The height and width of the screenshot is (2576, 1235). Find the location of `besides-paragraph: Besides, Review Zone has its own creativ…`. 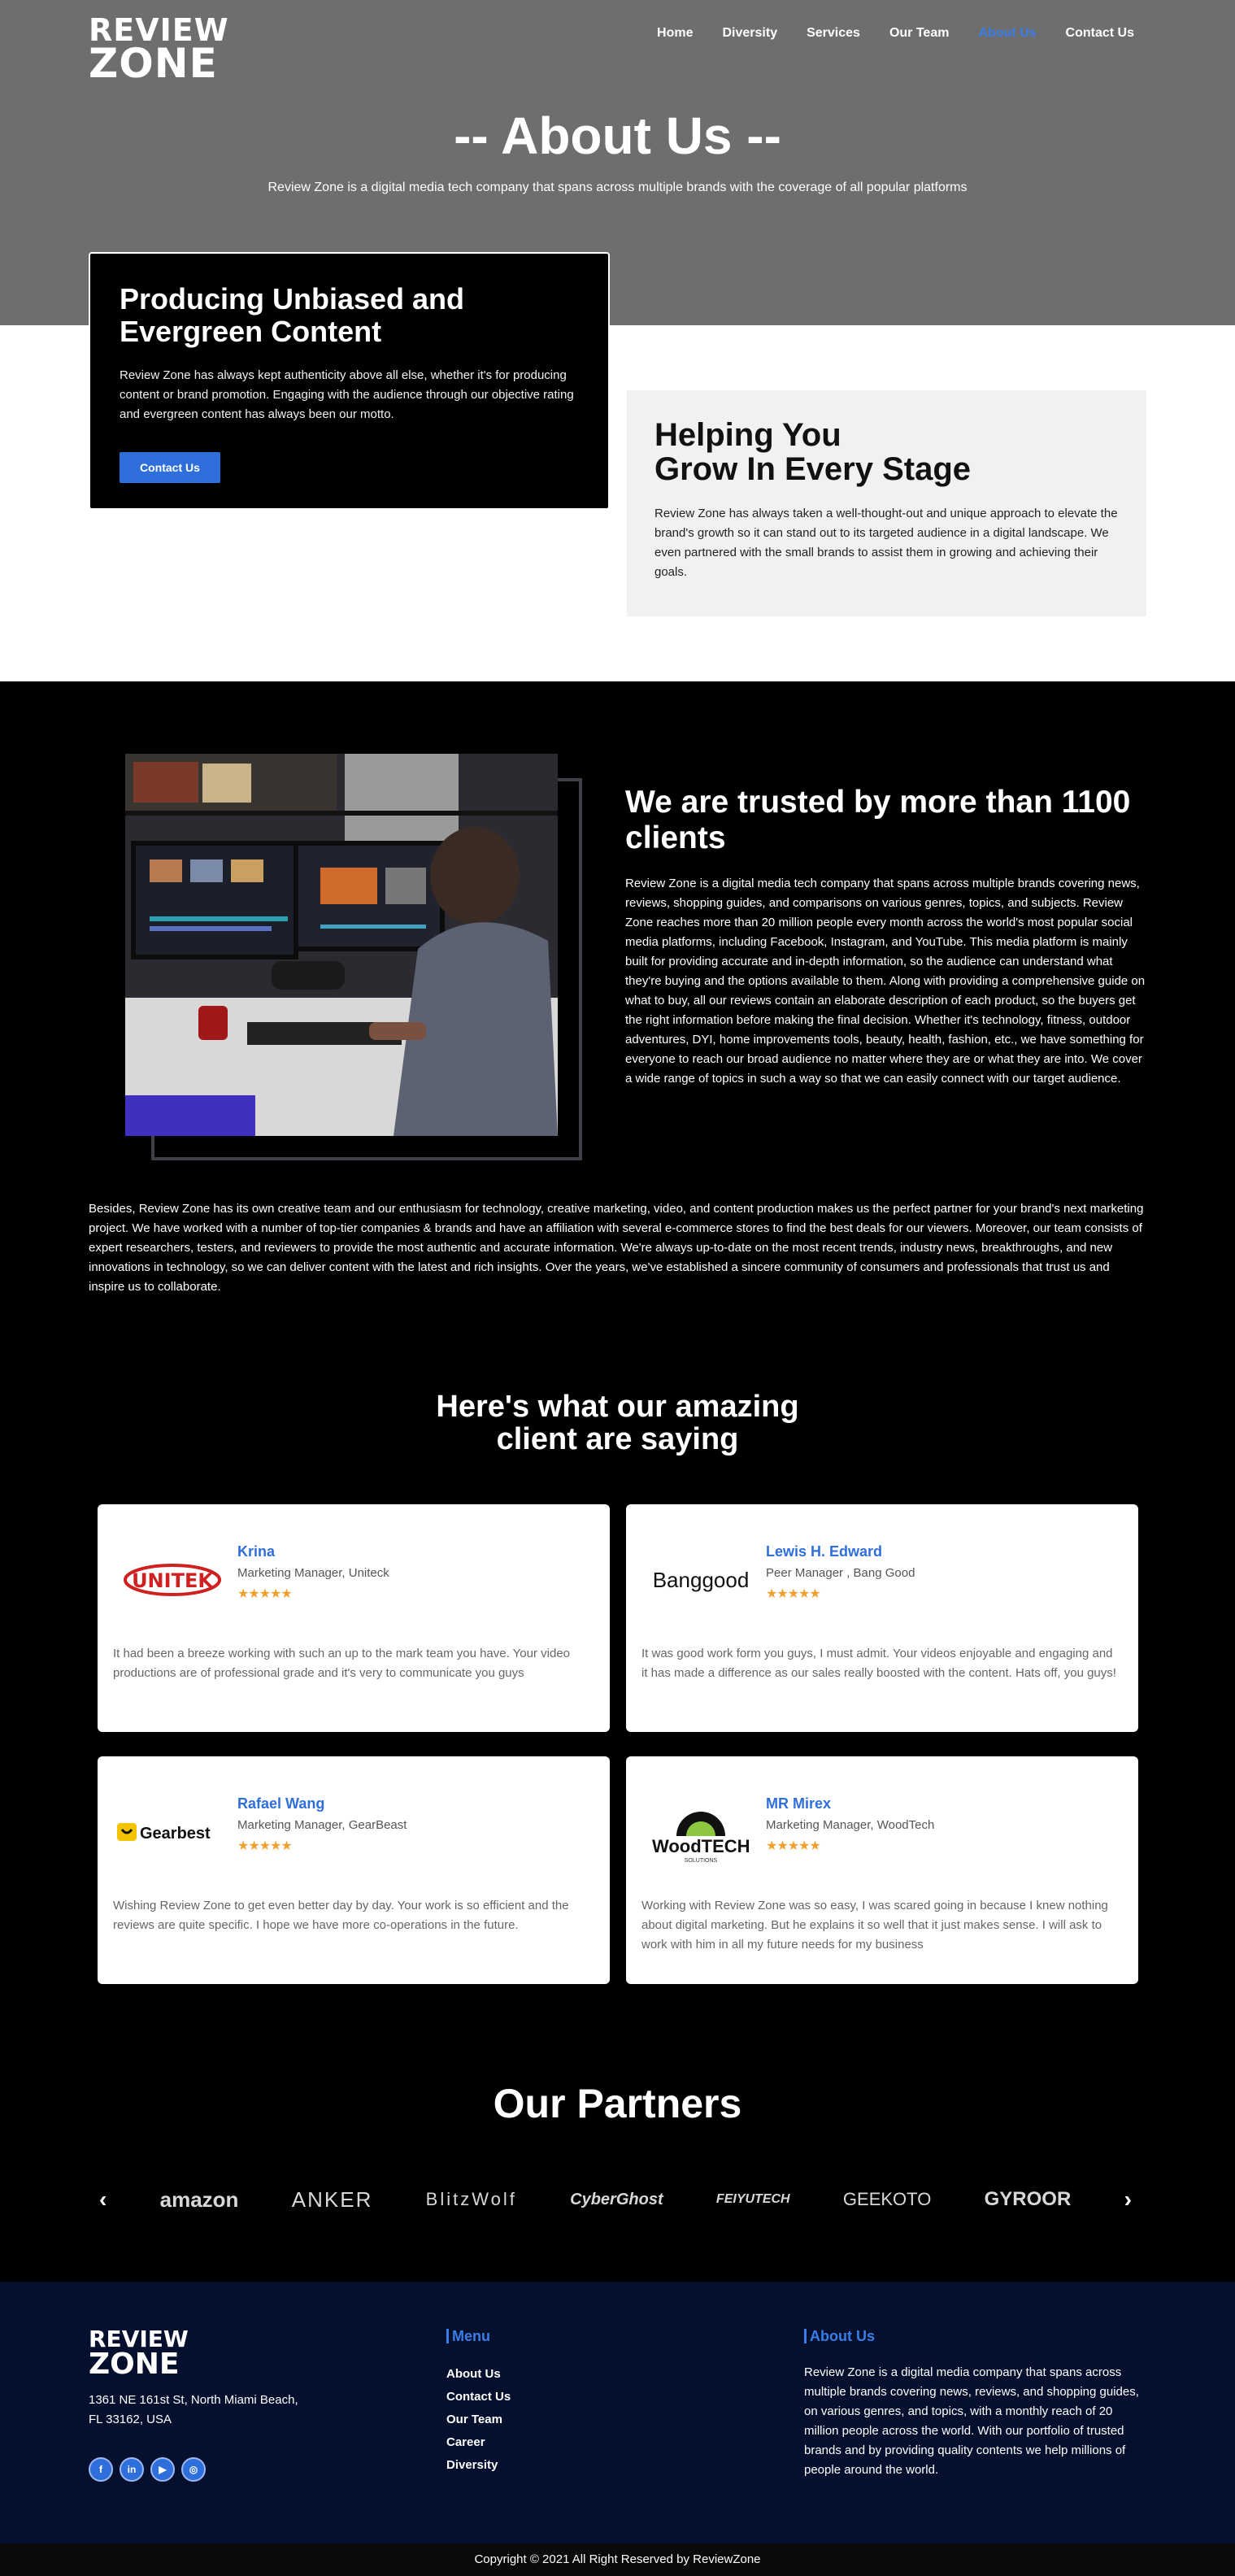

besides-paragraph: Besides, Review Zone has its own creativ… is located at coordinates (617, 1248).